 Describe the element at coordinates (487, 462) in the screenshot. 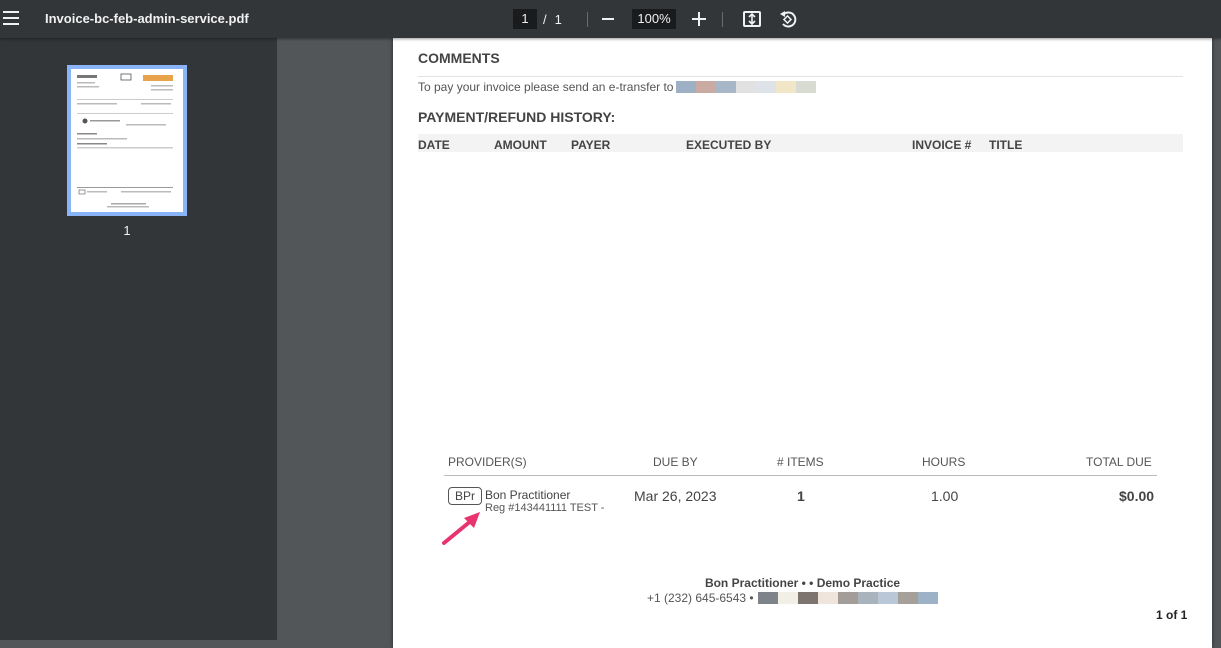

I see `col-providers: PROVIDER(S)` at that location.